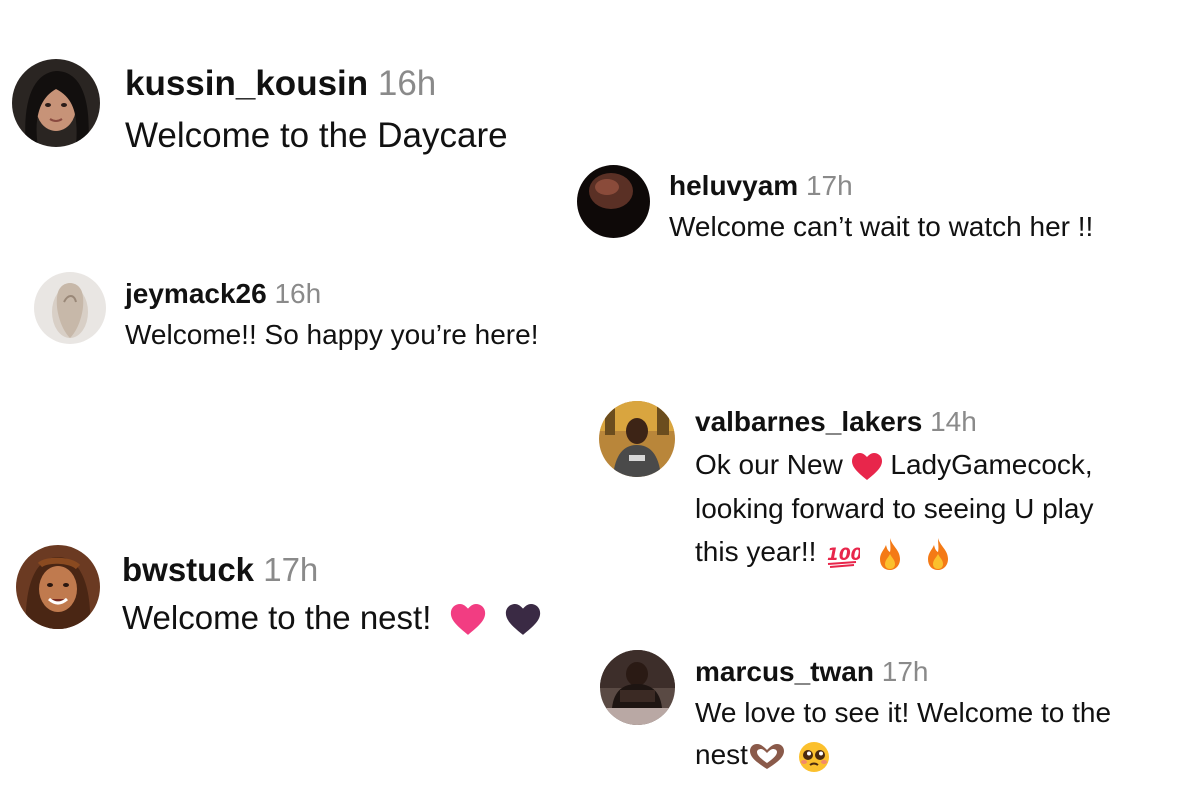  I want to click on heart-hands-icon, so click(767, 757).